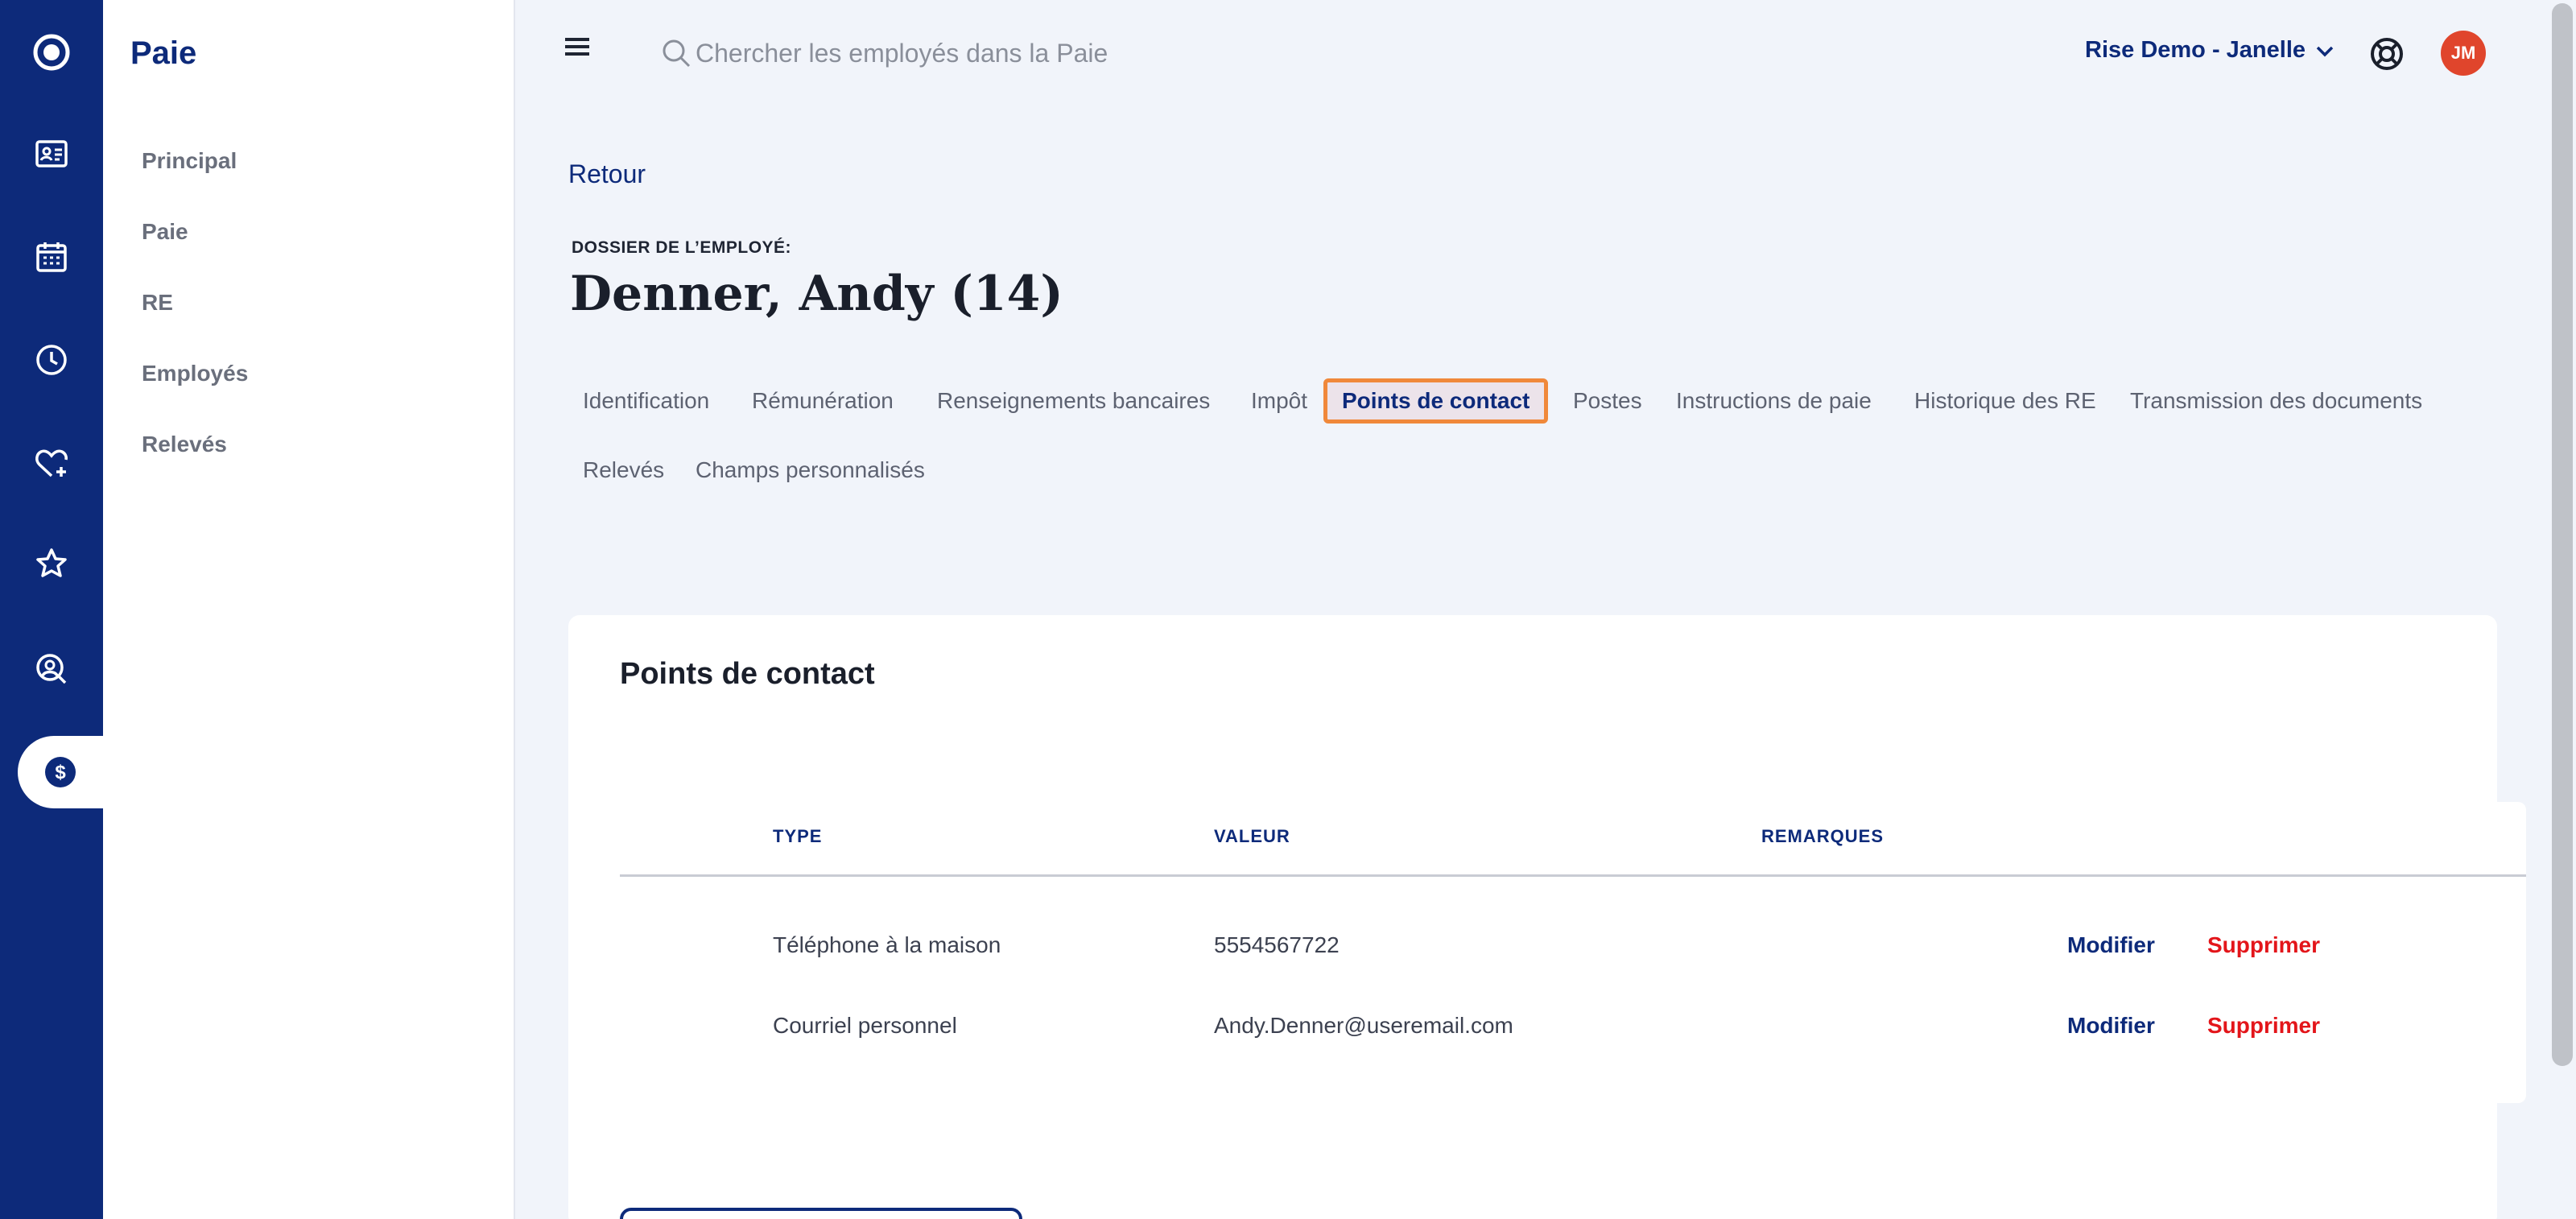 Image resolution: width=2576 pixels, height=1219 pixels. Describe the element at coordinates (1277, 945) in the screenshot. I see `row-value: 5554567722` at that location.